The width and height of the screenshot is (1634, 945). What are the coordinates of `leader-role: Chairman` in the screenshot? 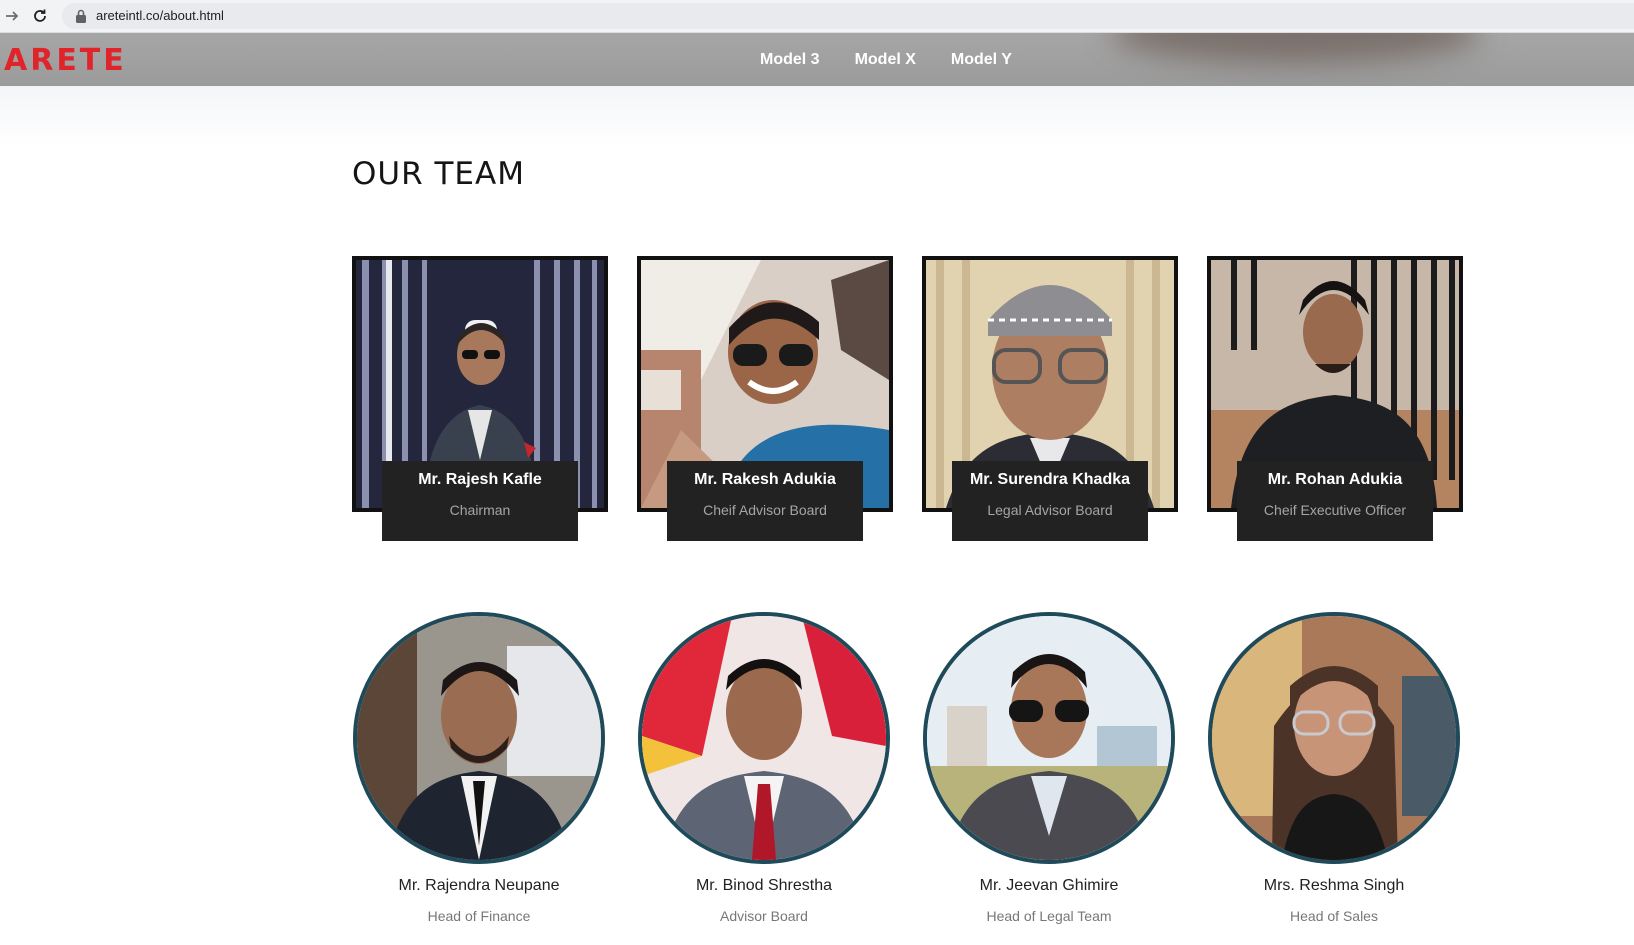 It's located at (480, 510).